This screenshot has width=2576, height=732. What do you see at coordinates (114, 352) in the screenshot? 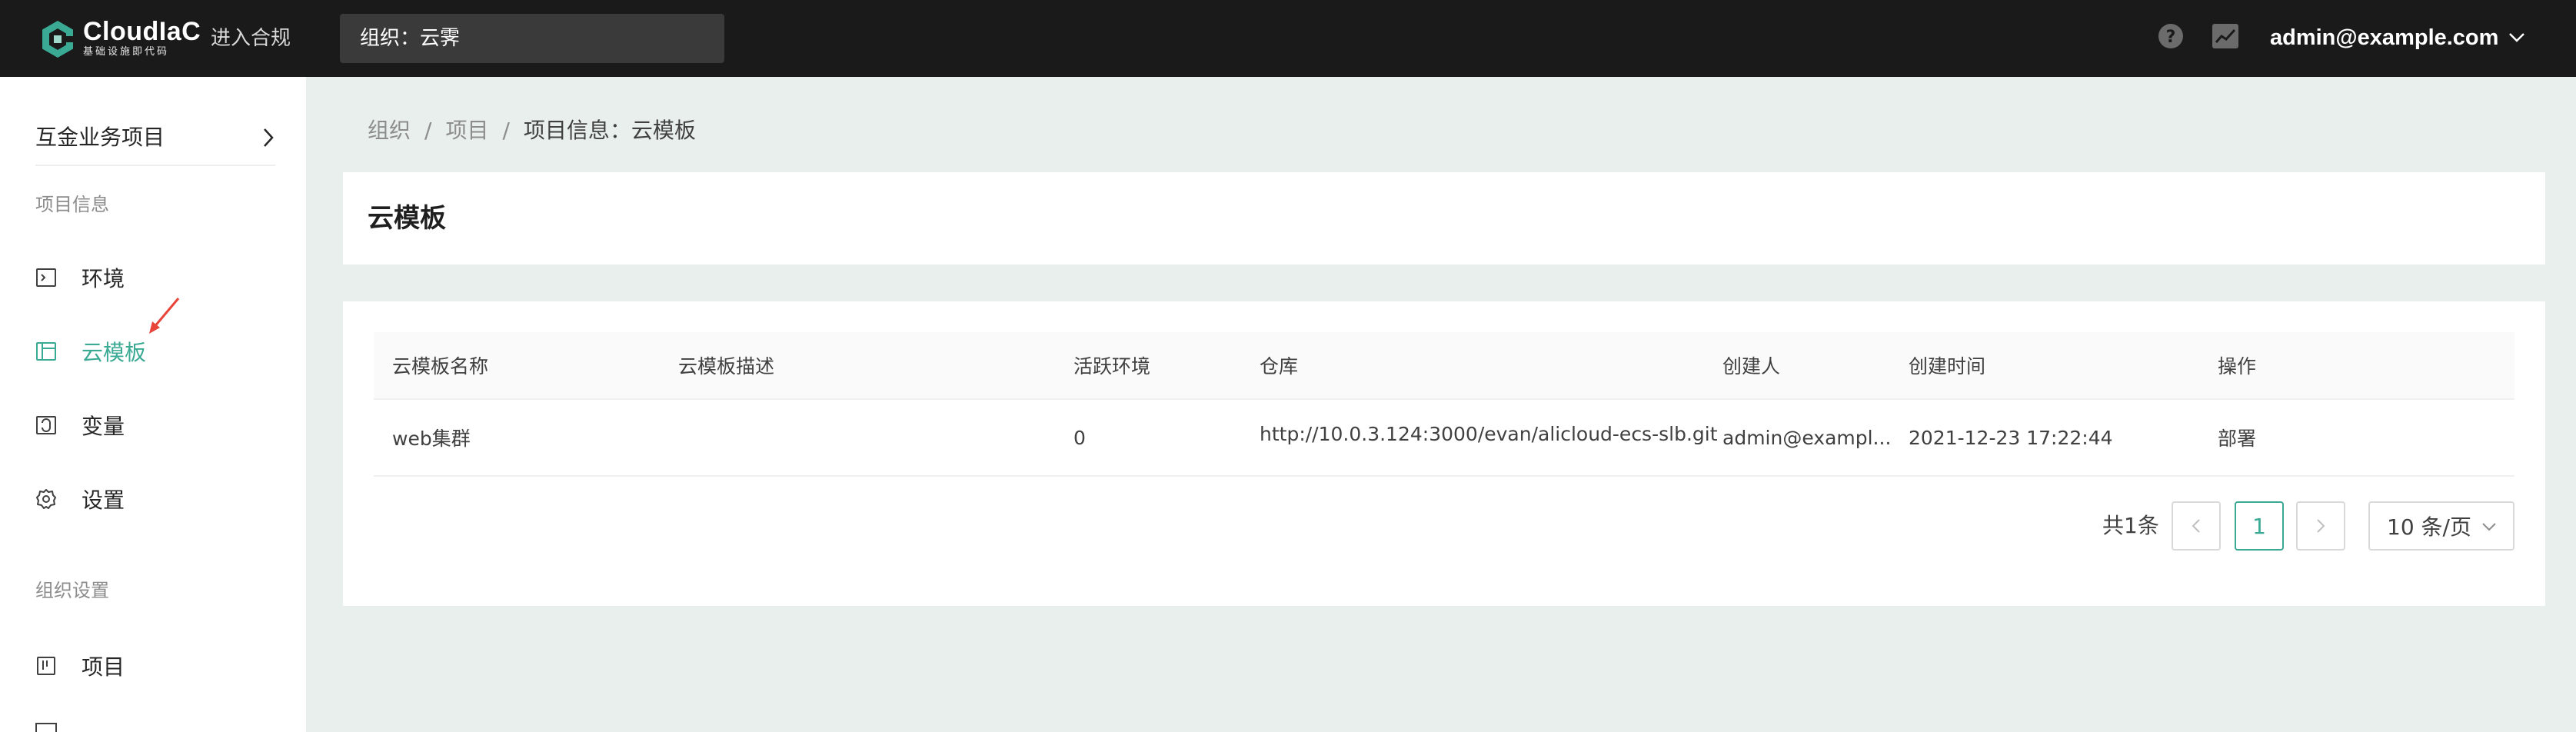
I see `sidebar-item-label: 云模板` at bounding box center [114, 352].